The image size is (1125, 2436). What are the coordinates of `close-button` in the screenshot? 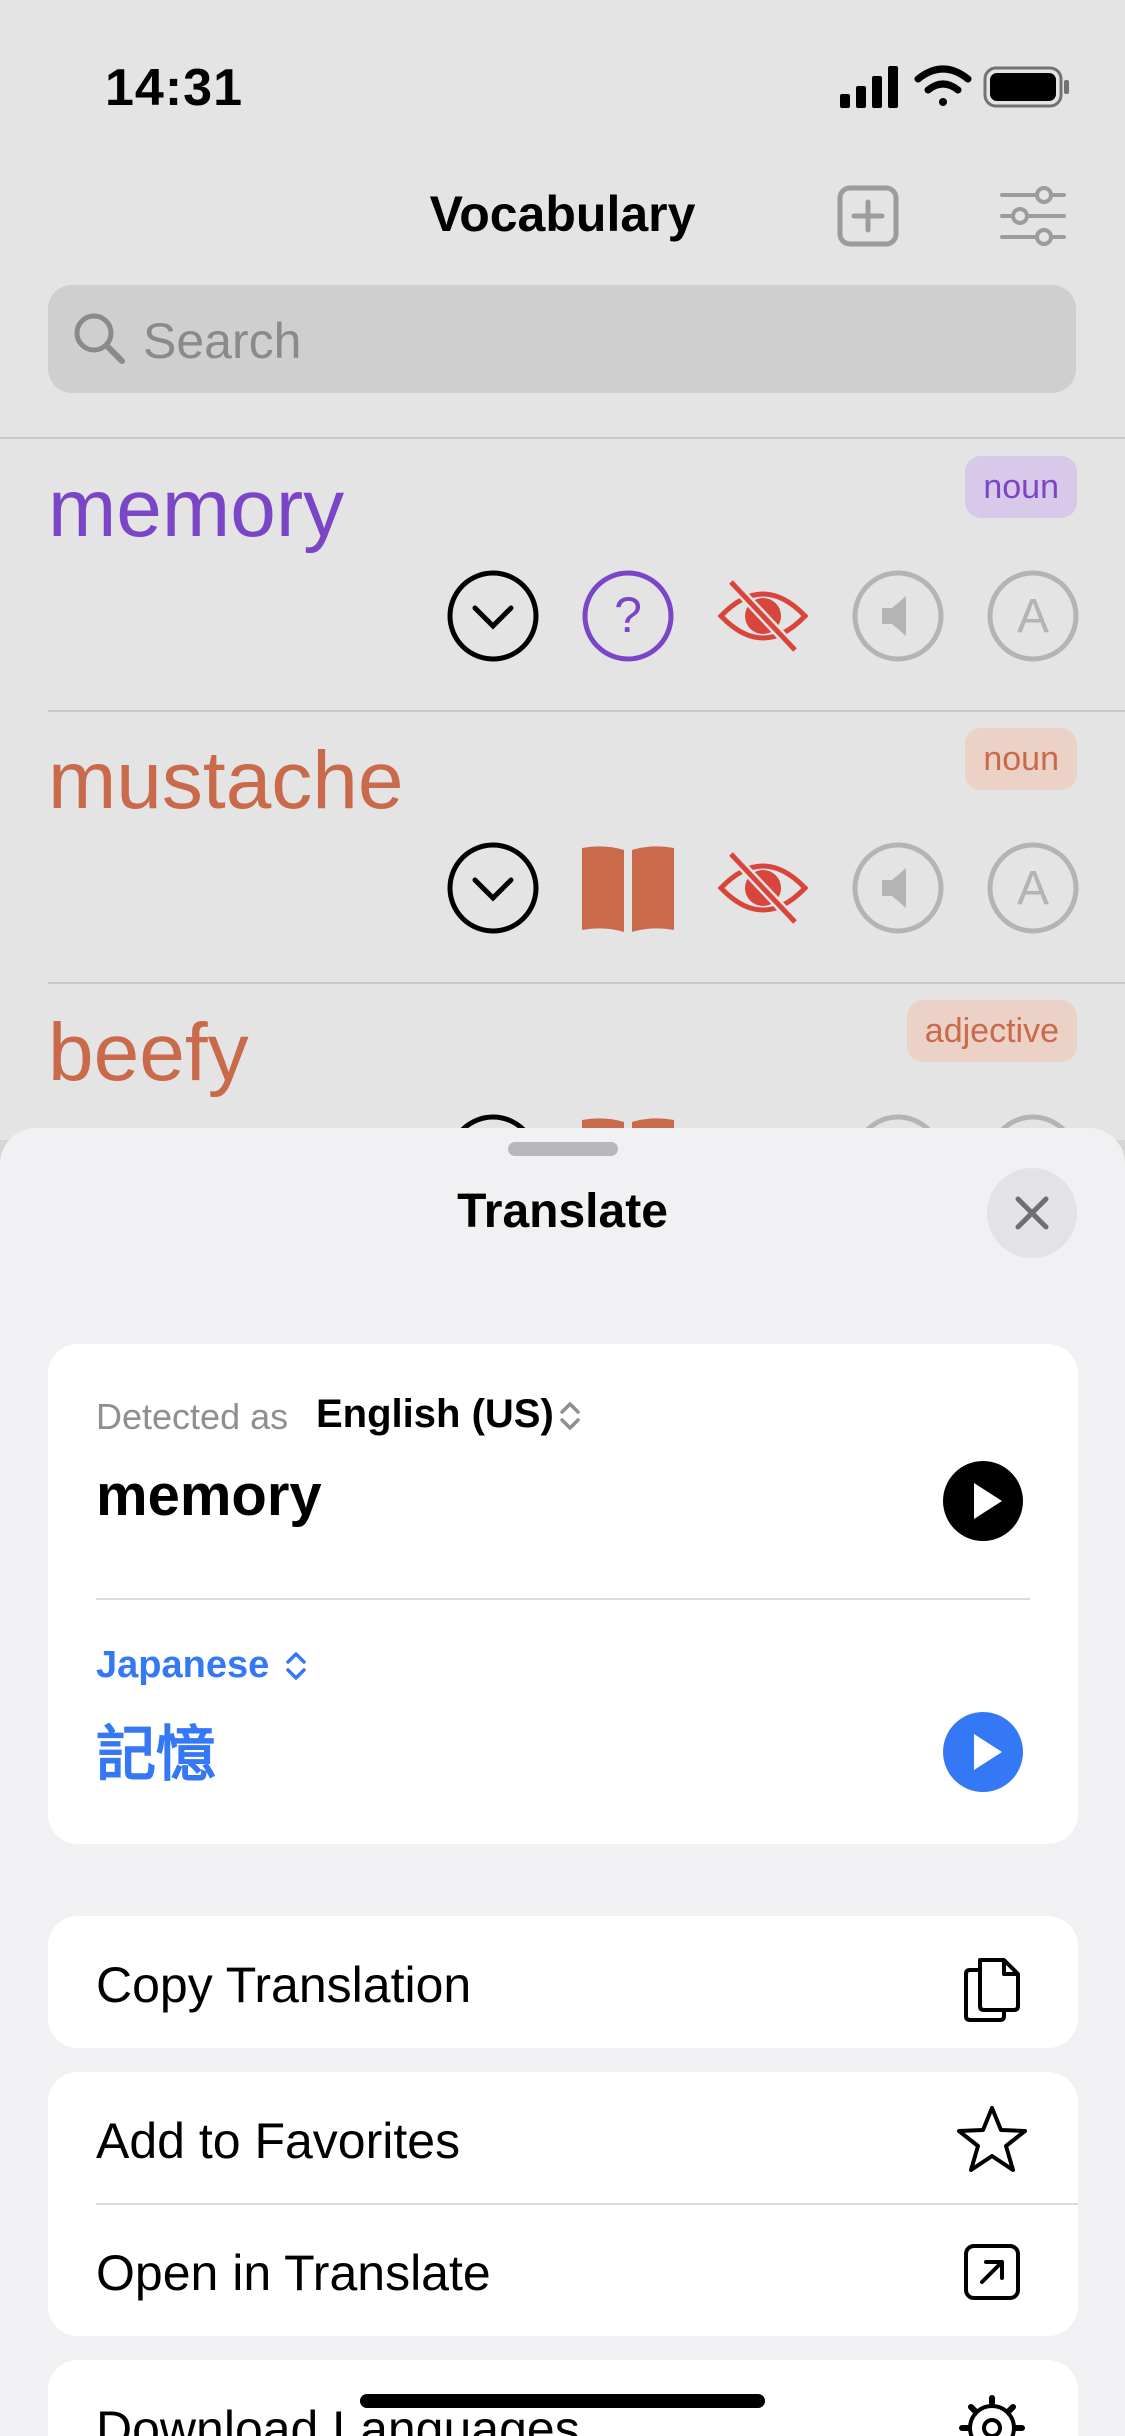 It's located at (1032, 1213).